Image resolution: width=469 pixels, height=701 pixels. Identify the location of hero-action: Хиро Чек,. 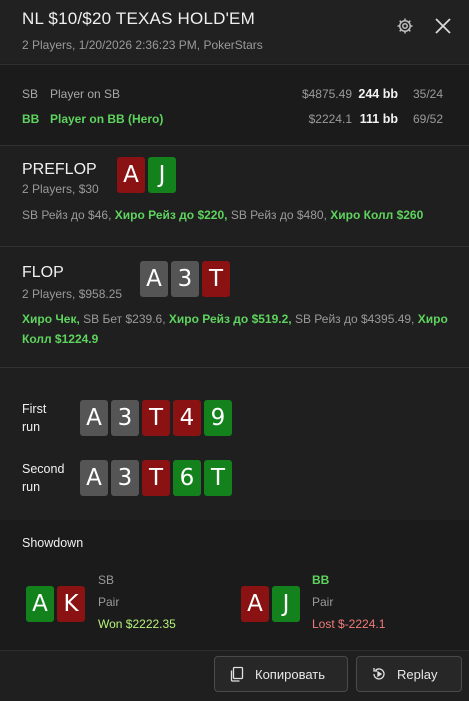
(51, 319).